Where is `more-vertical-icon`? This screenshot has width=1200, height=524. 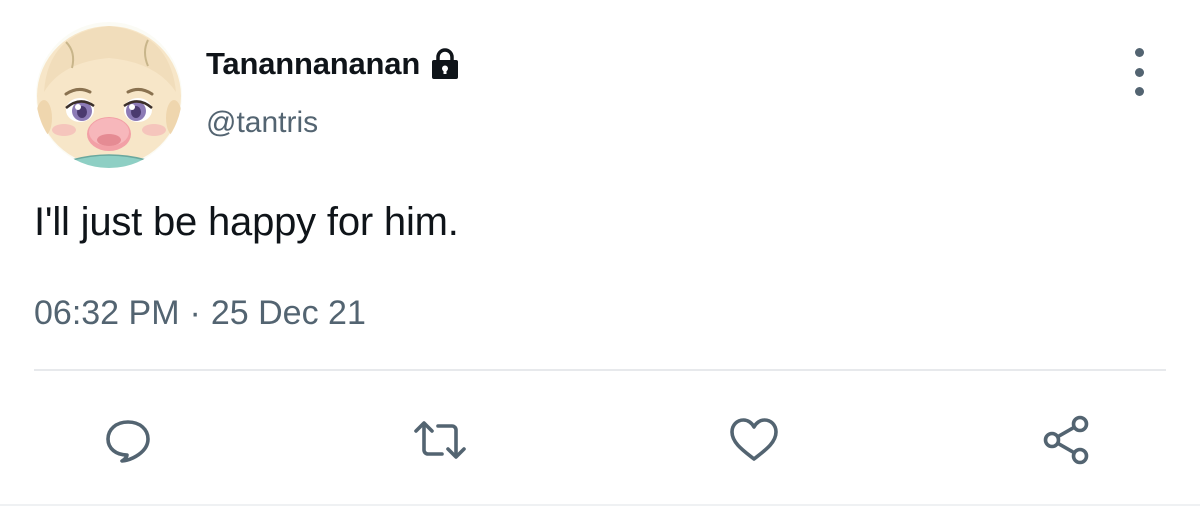 more-vertical-icon is located at coordinates (1139, 72).